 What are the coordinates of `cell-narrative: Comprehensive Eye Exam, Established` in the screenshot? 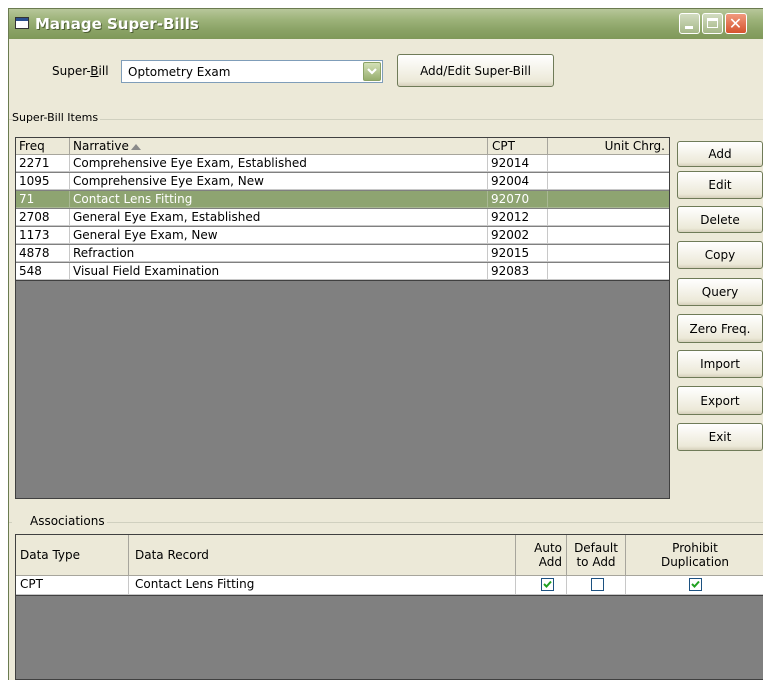 It's located at (279, 163).